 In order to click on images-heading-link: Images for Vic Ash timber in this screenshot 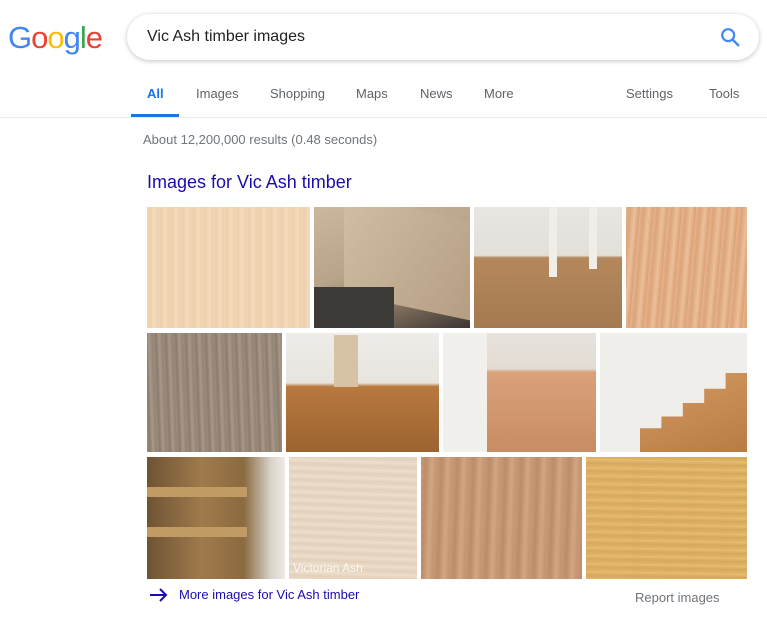, I will do `click(249, 182)`.